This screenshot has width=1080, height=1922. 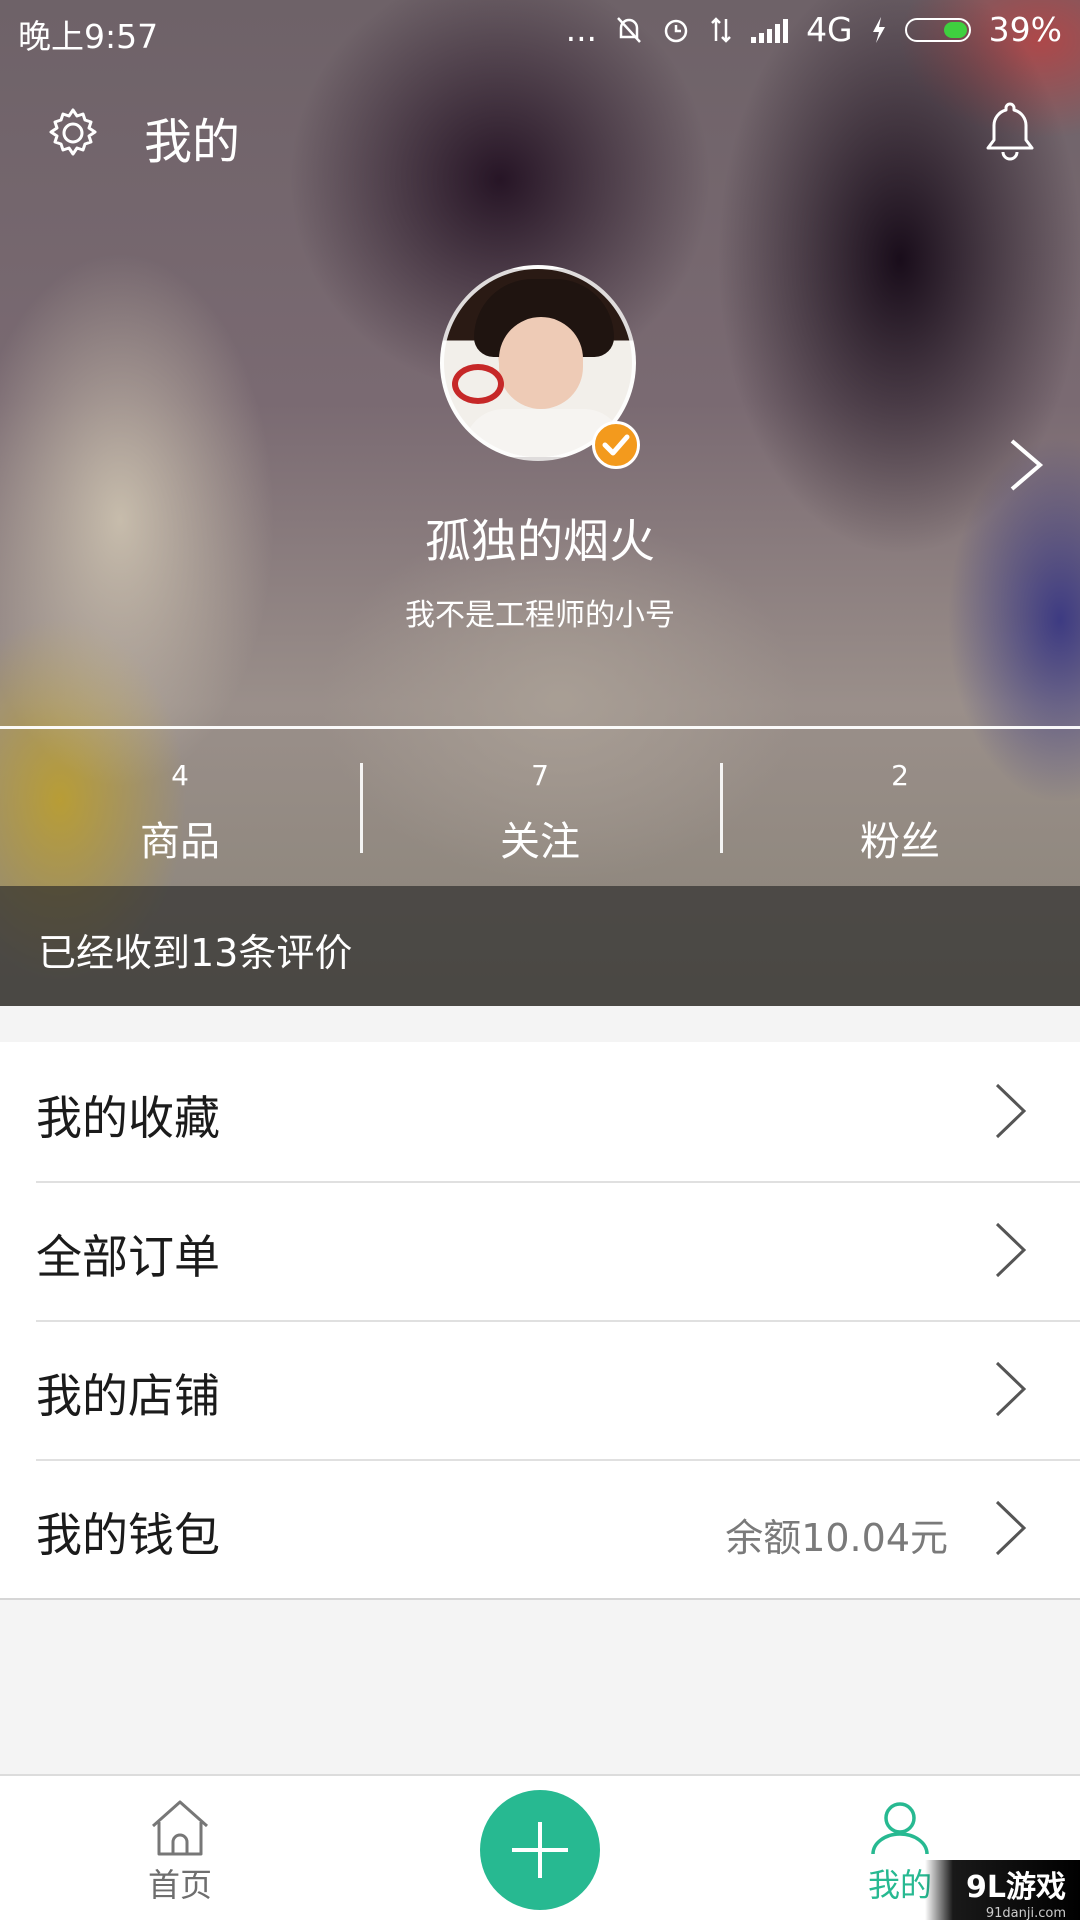 I want to click on stat-value: 2, so click(x=900, y=775).